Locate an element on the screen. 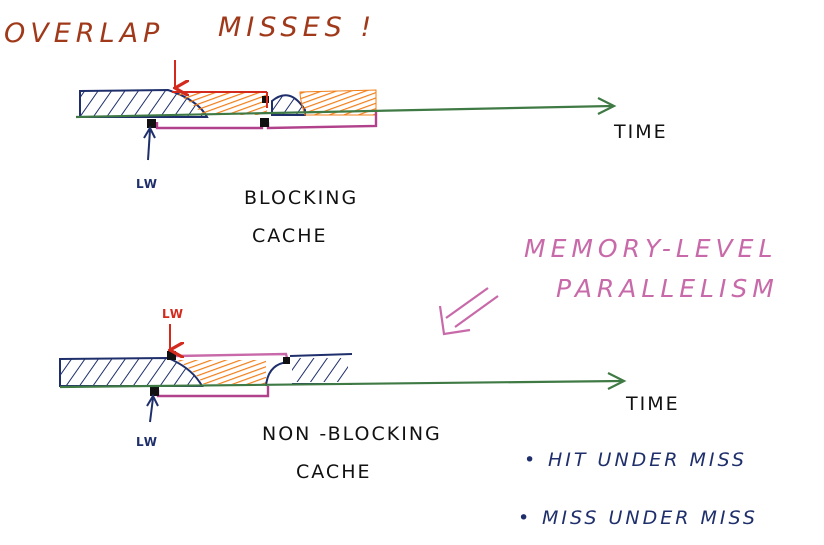 This screenshot has height=545, width=824. nonblocking-caption-line1: NON -BLOCKING is located at coordinates (352, 434).